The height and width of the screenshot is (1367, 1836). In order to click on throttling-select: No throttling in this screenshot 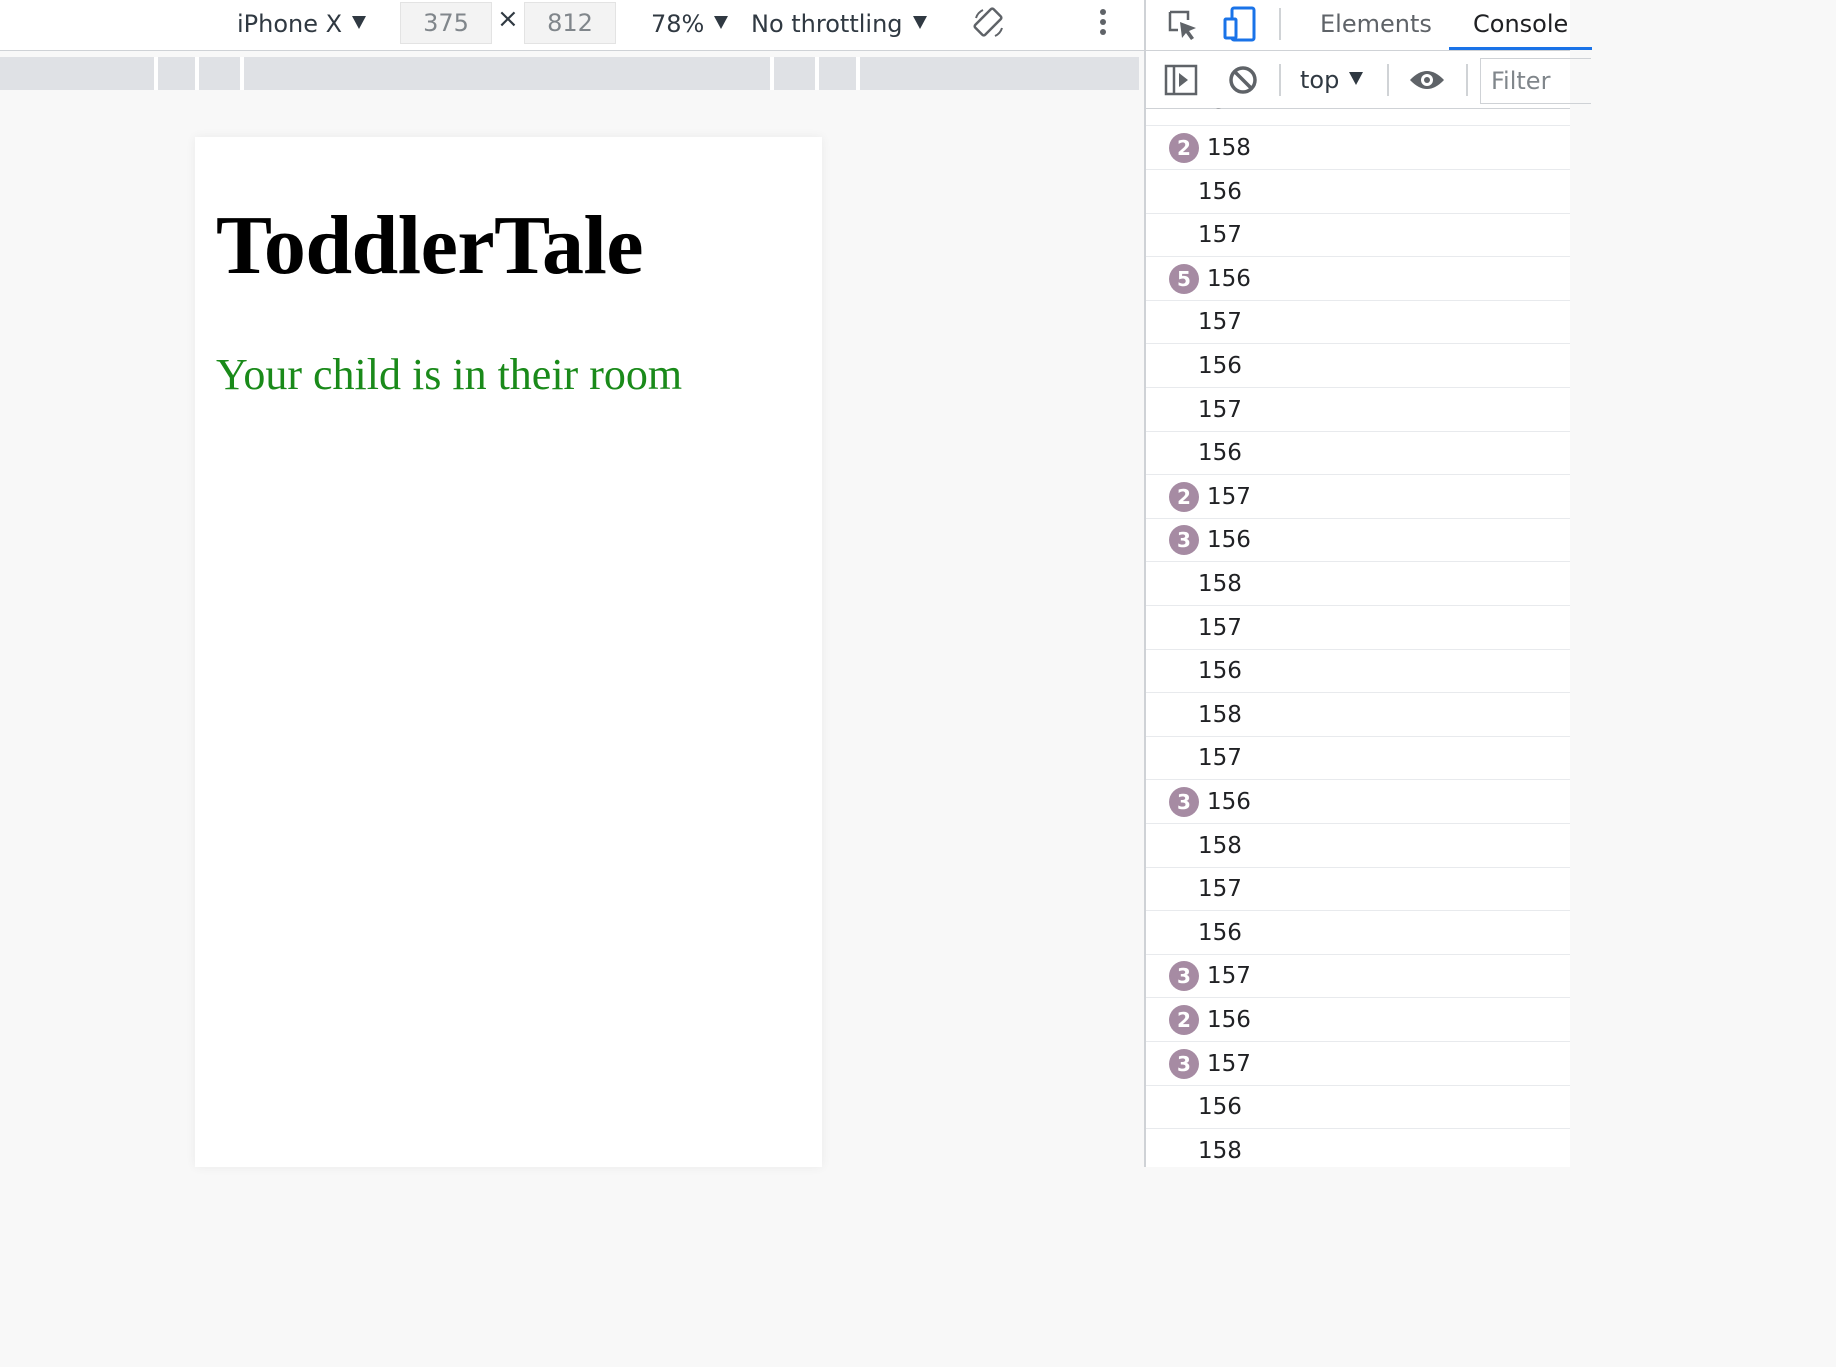, I will do `click(839, 24)`.